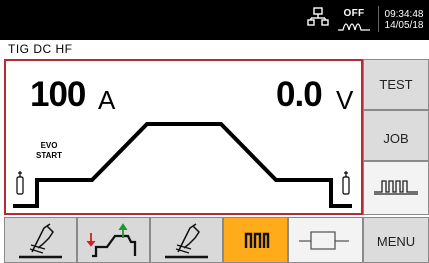 Image resolution: width=429 pixels, height=263 pixels. I want to click on test-button: TEST, so click(396, 84).